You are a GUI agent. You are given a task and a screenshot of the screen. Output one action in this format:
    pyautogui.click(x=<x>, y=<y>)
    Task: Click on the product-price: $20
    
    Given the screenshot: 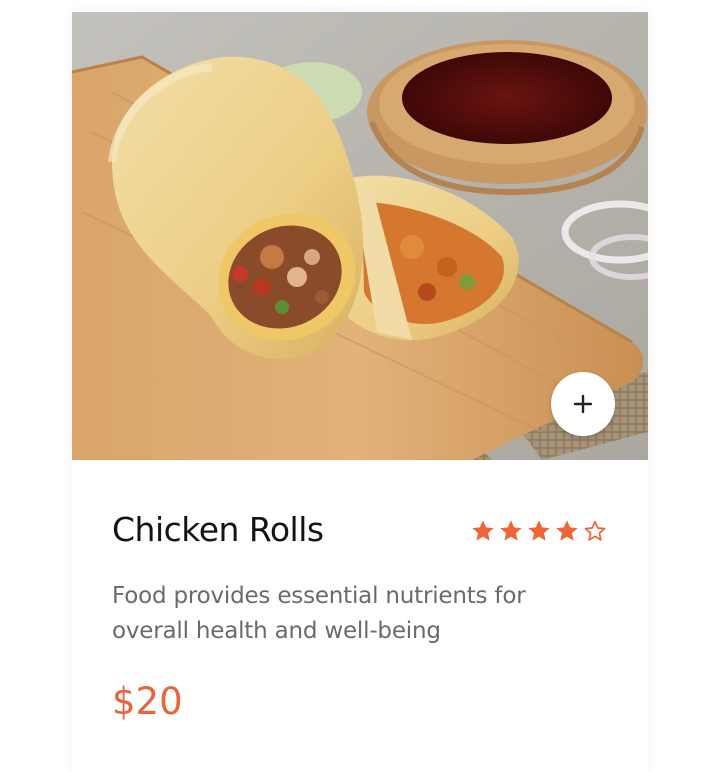 What is the action you would take?
    pyautogui.click(x=147, y=701)
    